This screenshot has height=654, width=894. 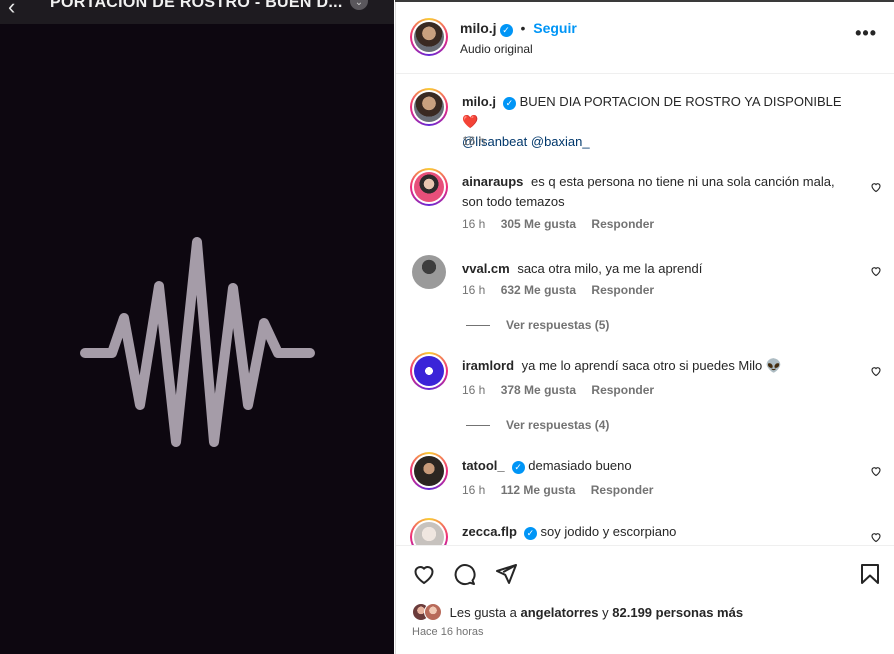 What do you see at coordinates (560, 141) in the screenshot?
I see `mention-link: @baxian_` at bounding box center [560, 141].